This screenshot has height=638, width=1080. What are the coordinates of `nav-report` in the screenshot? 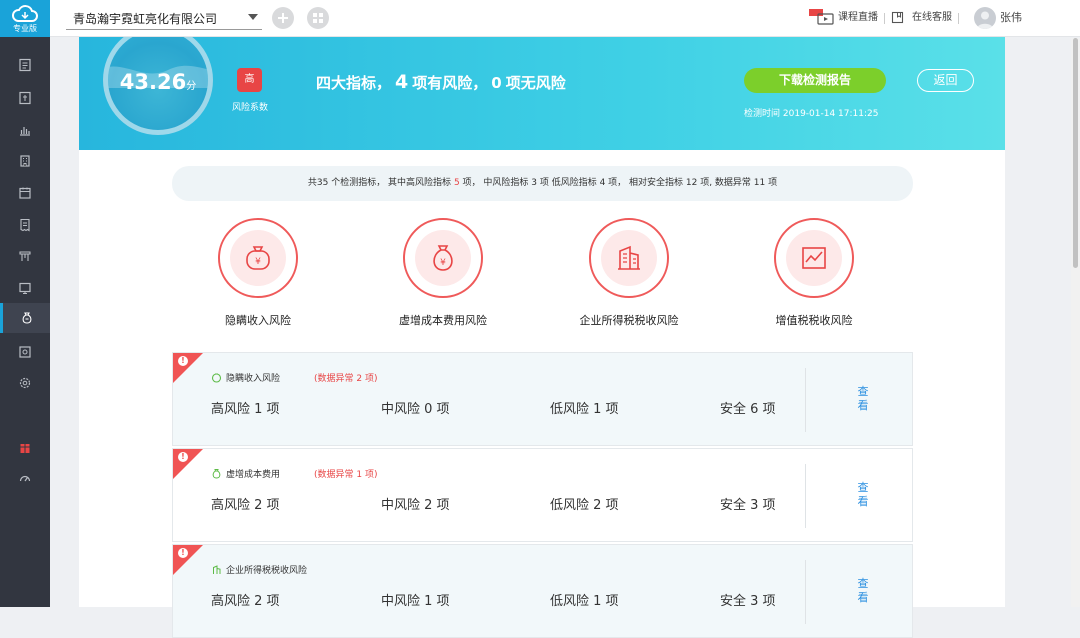 It's located at (25, 65).